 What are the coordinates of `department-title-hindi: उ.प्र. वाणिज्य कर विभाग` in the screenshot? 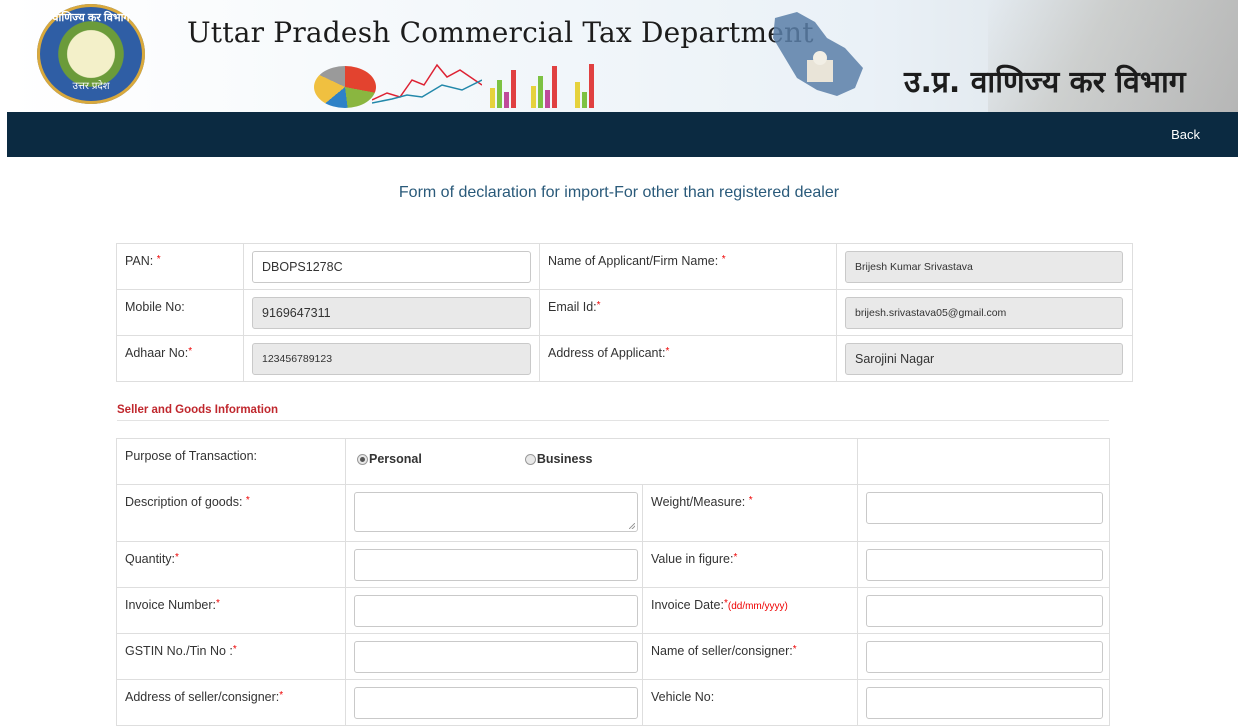 It's located at (1045, 82).